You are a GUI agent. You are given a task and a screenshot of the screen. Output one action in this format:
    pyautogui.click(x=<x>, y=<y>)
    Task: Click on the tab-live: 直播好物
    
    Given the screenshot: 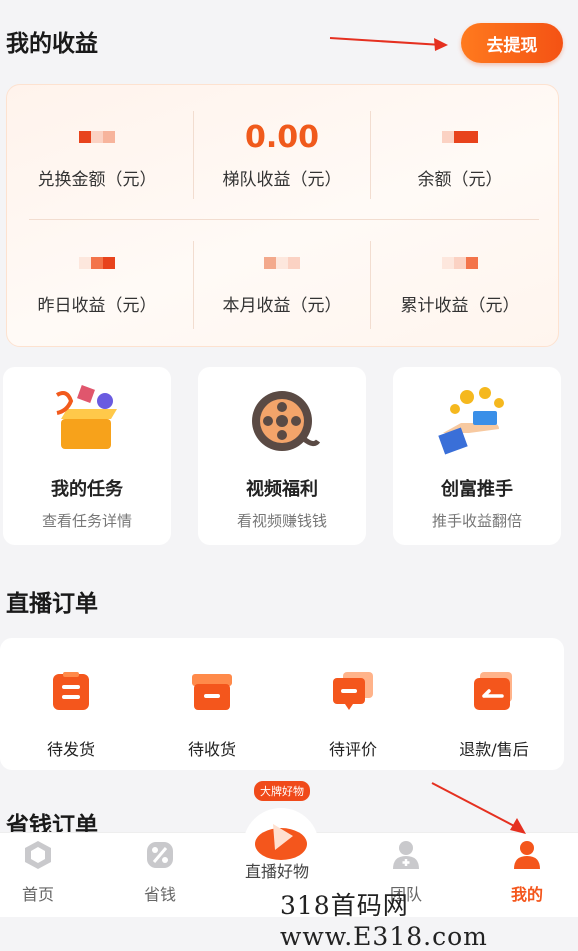 What is the action you would take?
    pyautogui.click(x=281, y=846)
    